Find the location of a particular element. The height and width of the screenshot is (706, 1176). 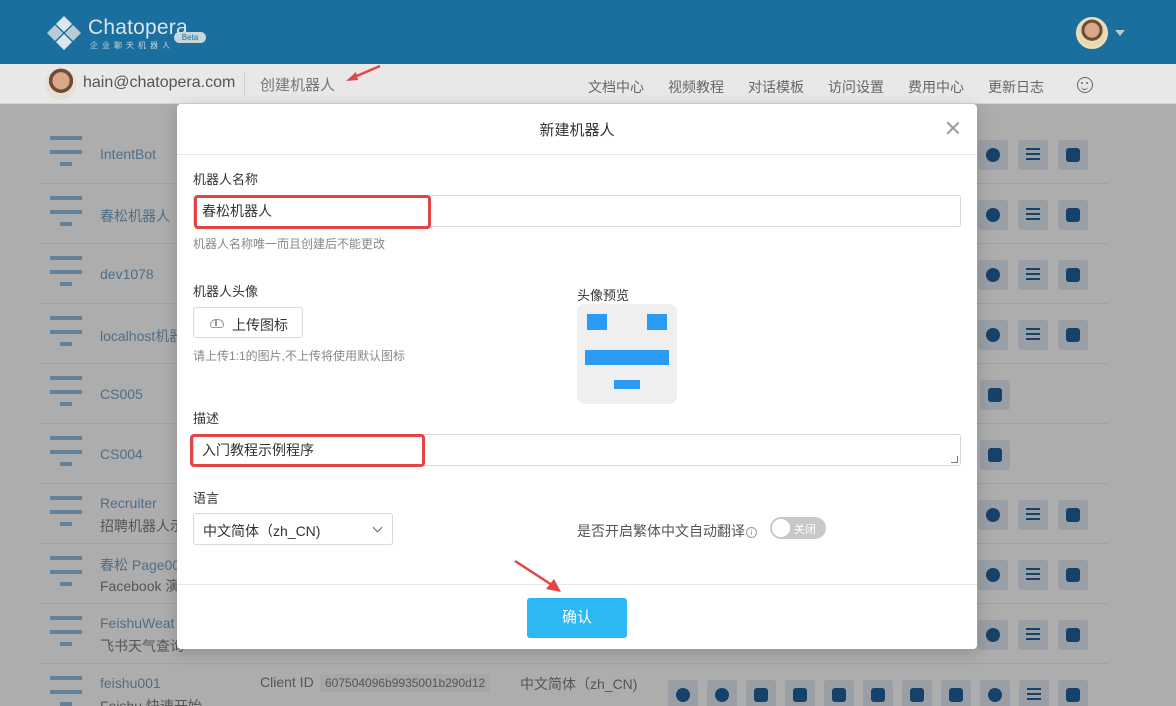

resize-handle-icon is located at coordinates (954, 459).